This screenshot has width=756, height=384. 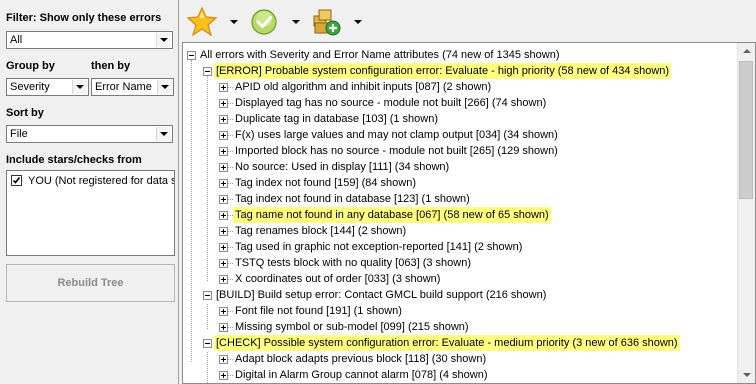 What do you see at coordinates (746, 130) in the screenshot?
I see `scrollbar-thumb` at bounding box center [746, 130].